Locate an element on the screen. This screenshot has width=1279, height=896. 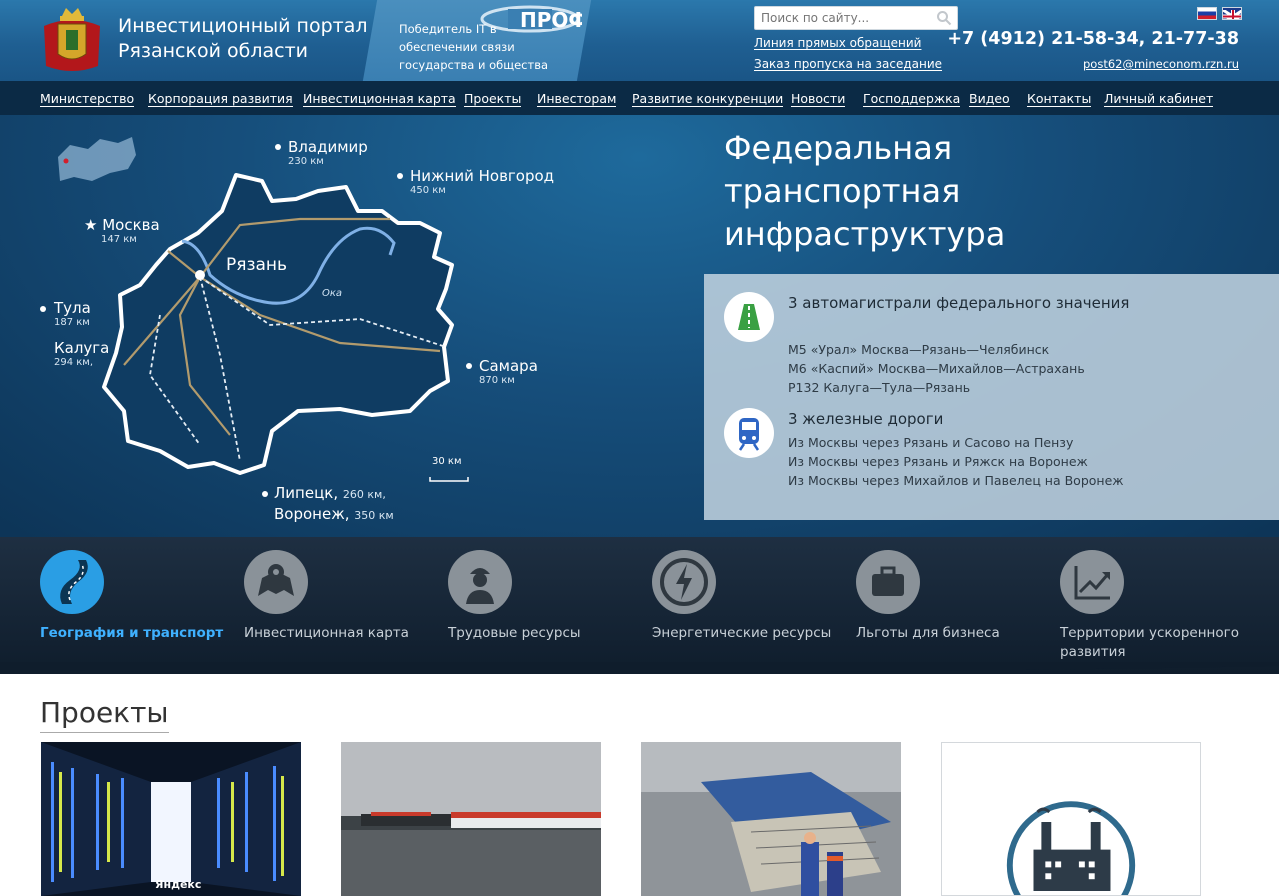
star-icon: ★ is located at coordinates (93, 225).